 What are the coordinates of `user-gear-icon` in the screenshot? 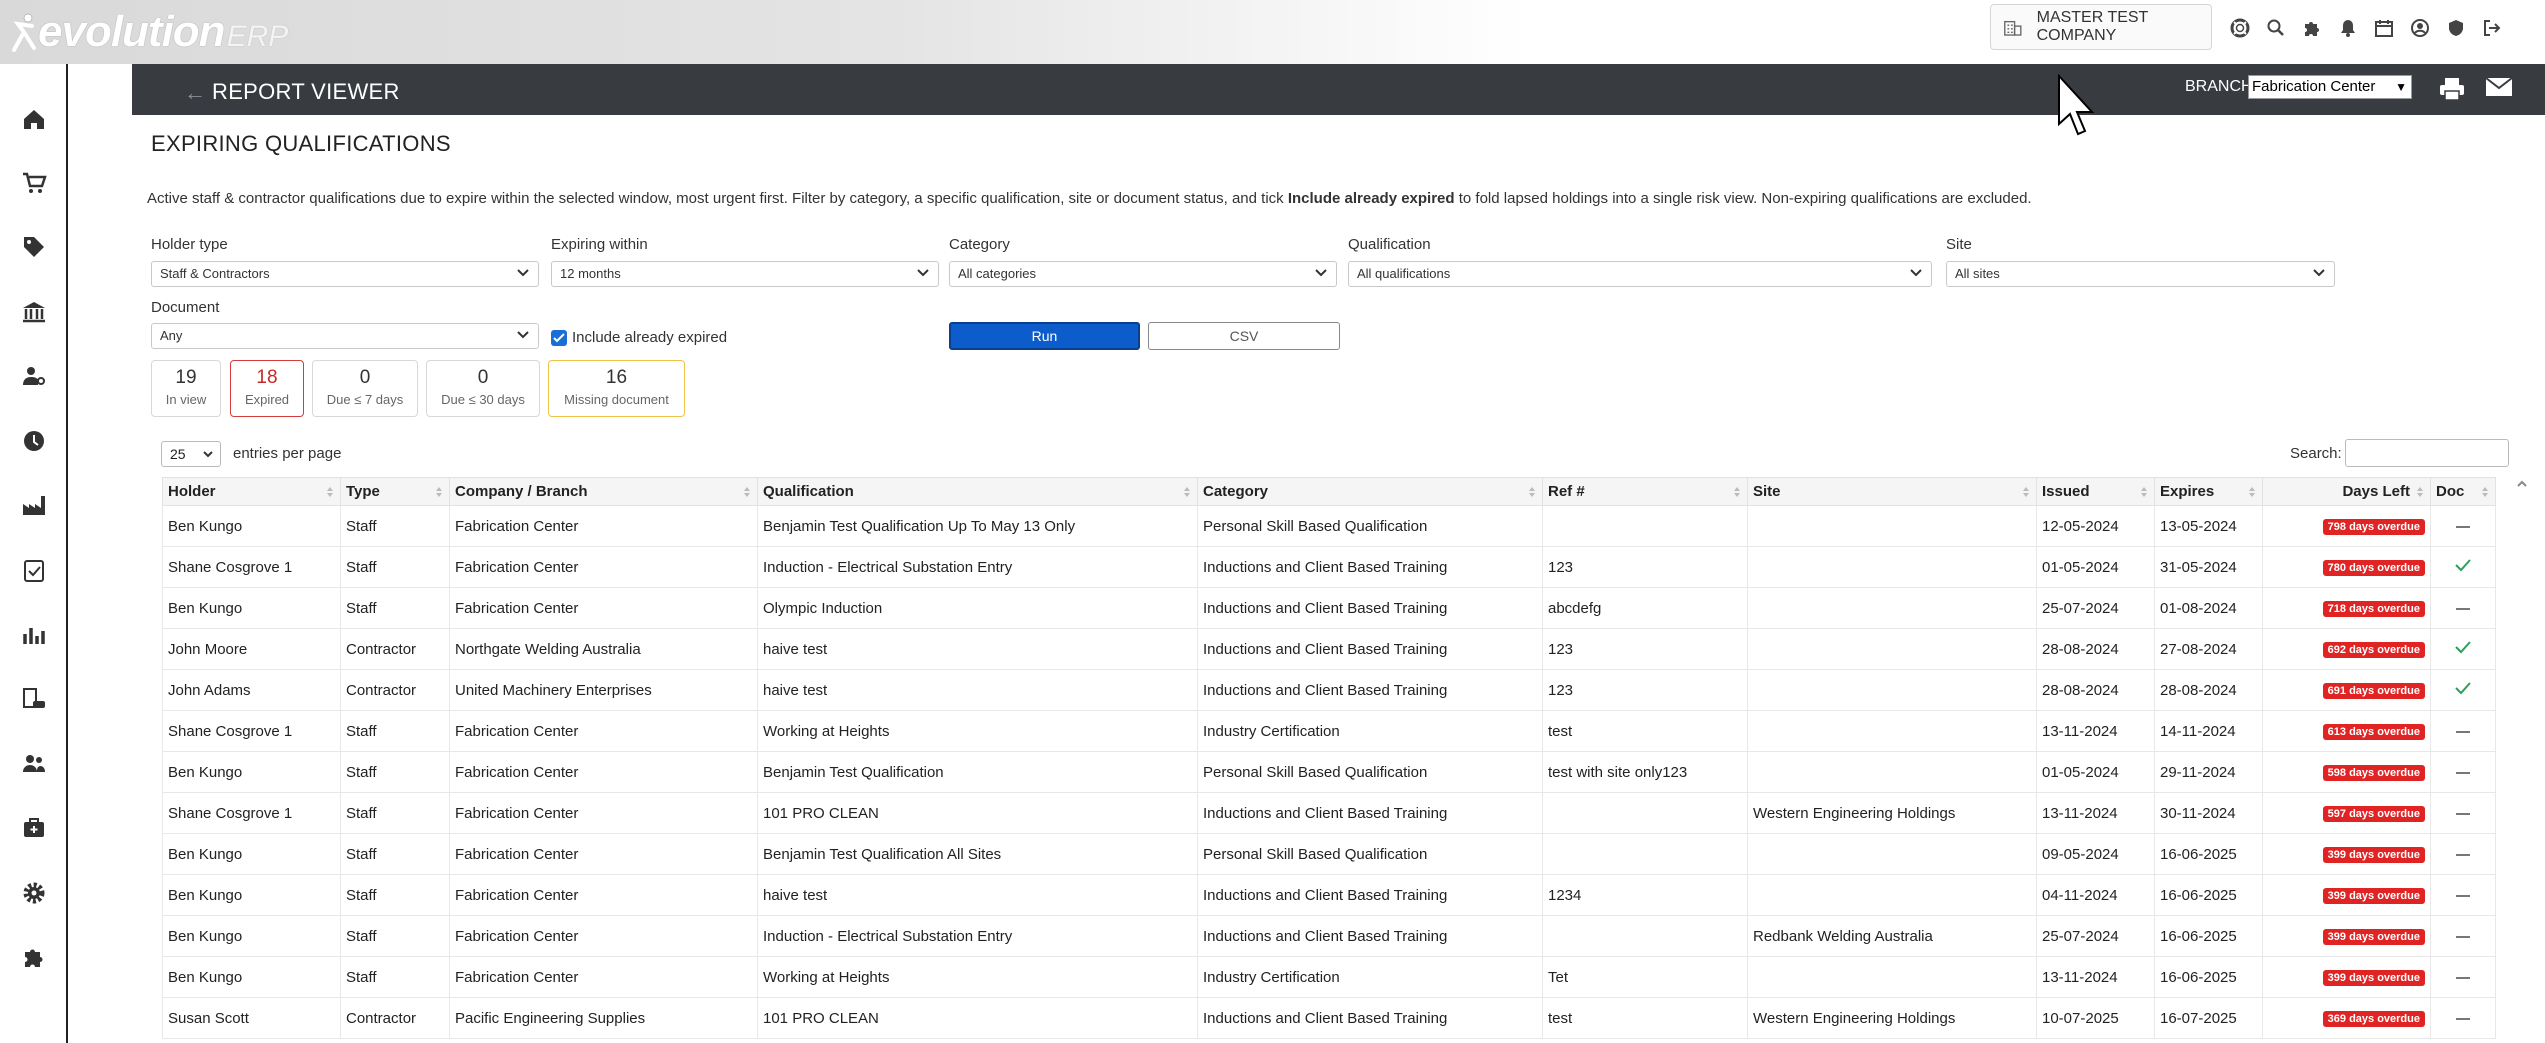 It's located at (34, 376).